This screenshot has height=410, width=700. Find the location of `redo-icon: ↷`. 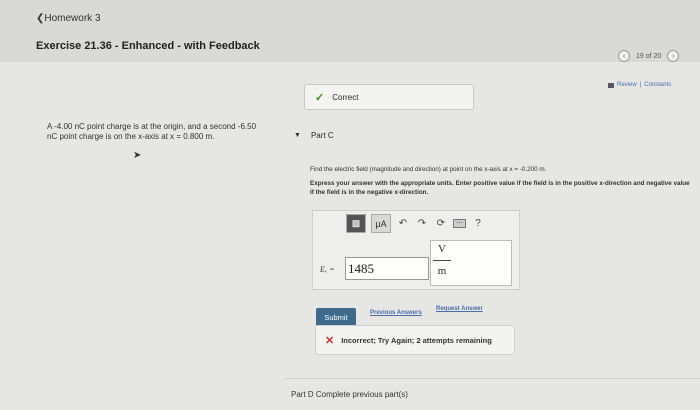

redo-icon: ↷ is located at coordinates (422, 223).